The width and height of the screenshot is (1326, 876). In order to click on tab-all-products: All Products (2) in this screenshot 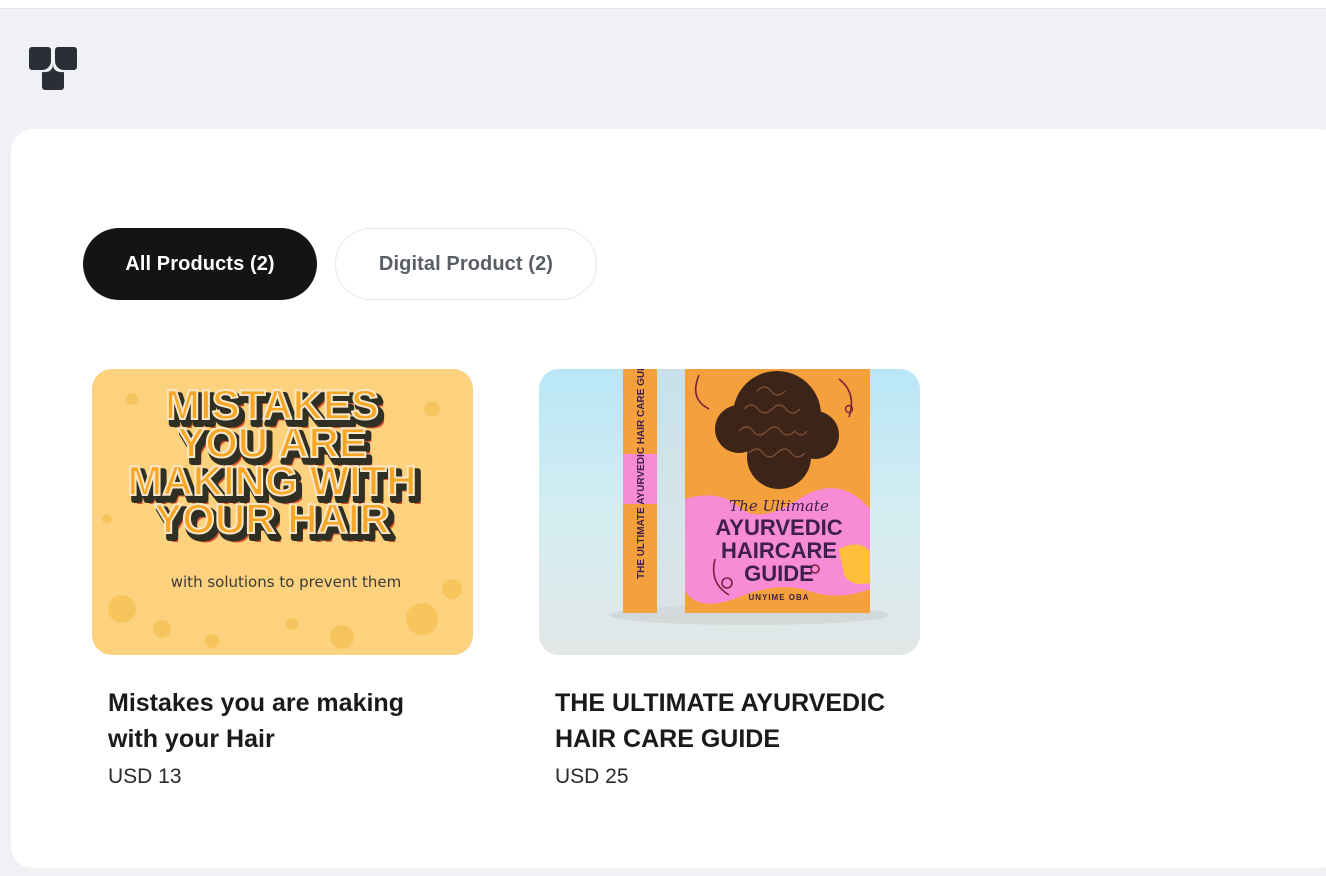, I will do `click(200, 264)`.